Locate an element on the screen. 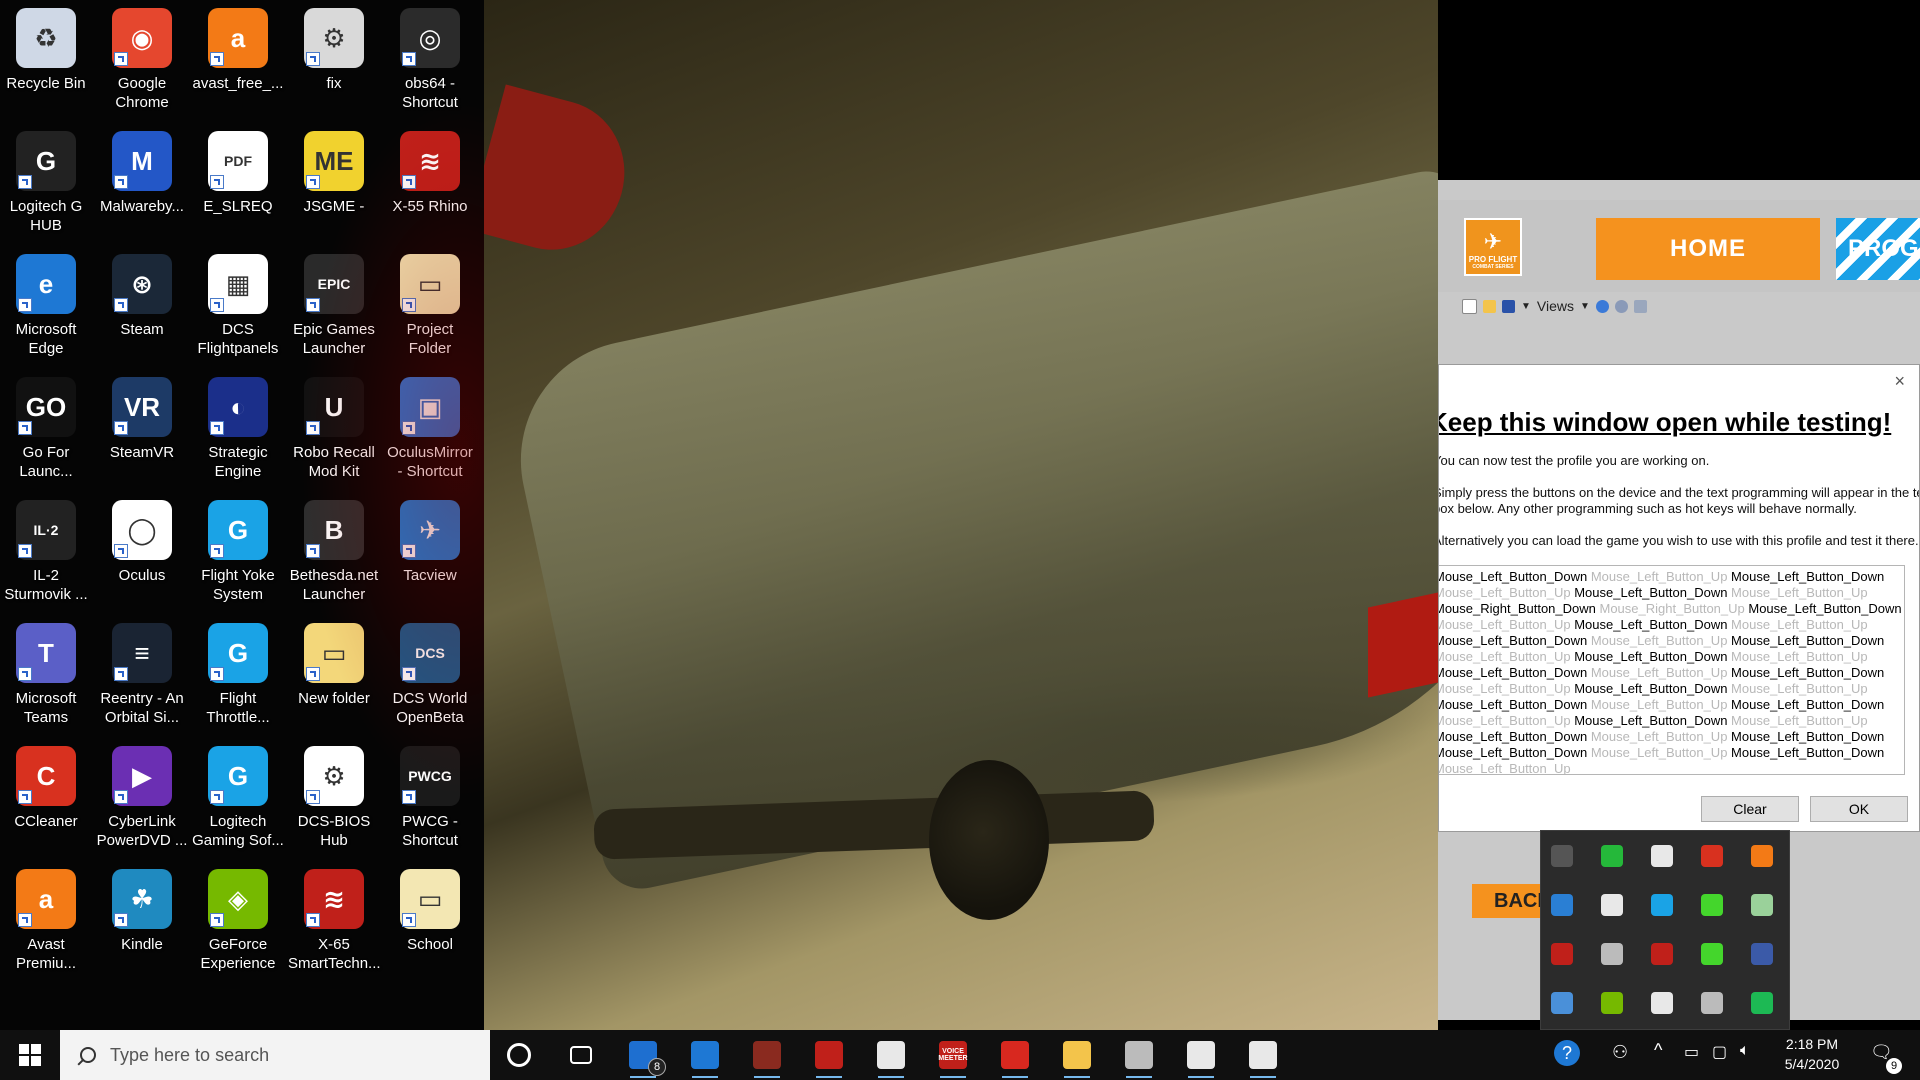 The width and height of the screenshot is (1920, 1080). saitek-taskbar-icon is located at coordinates (829, 1057).